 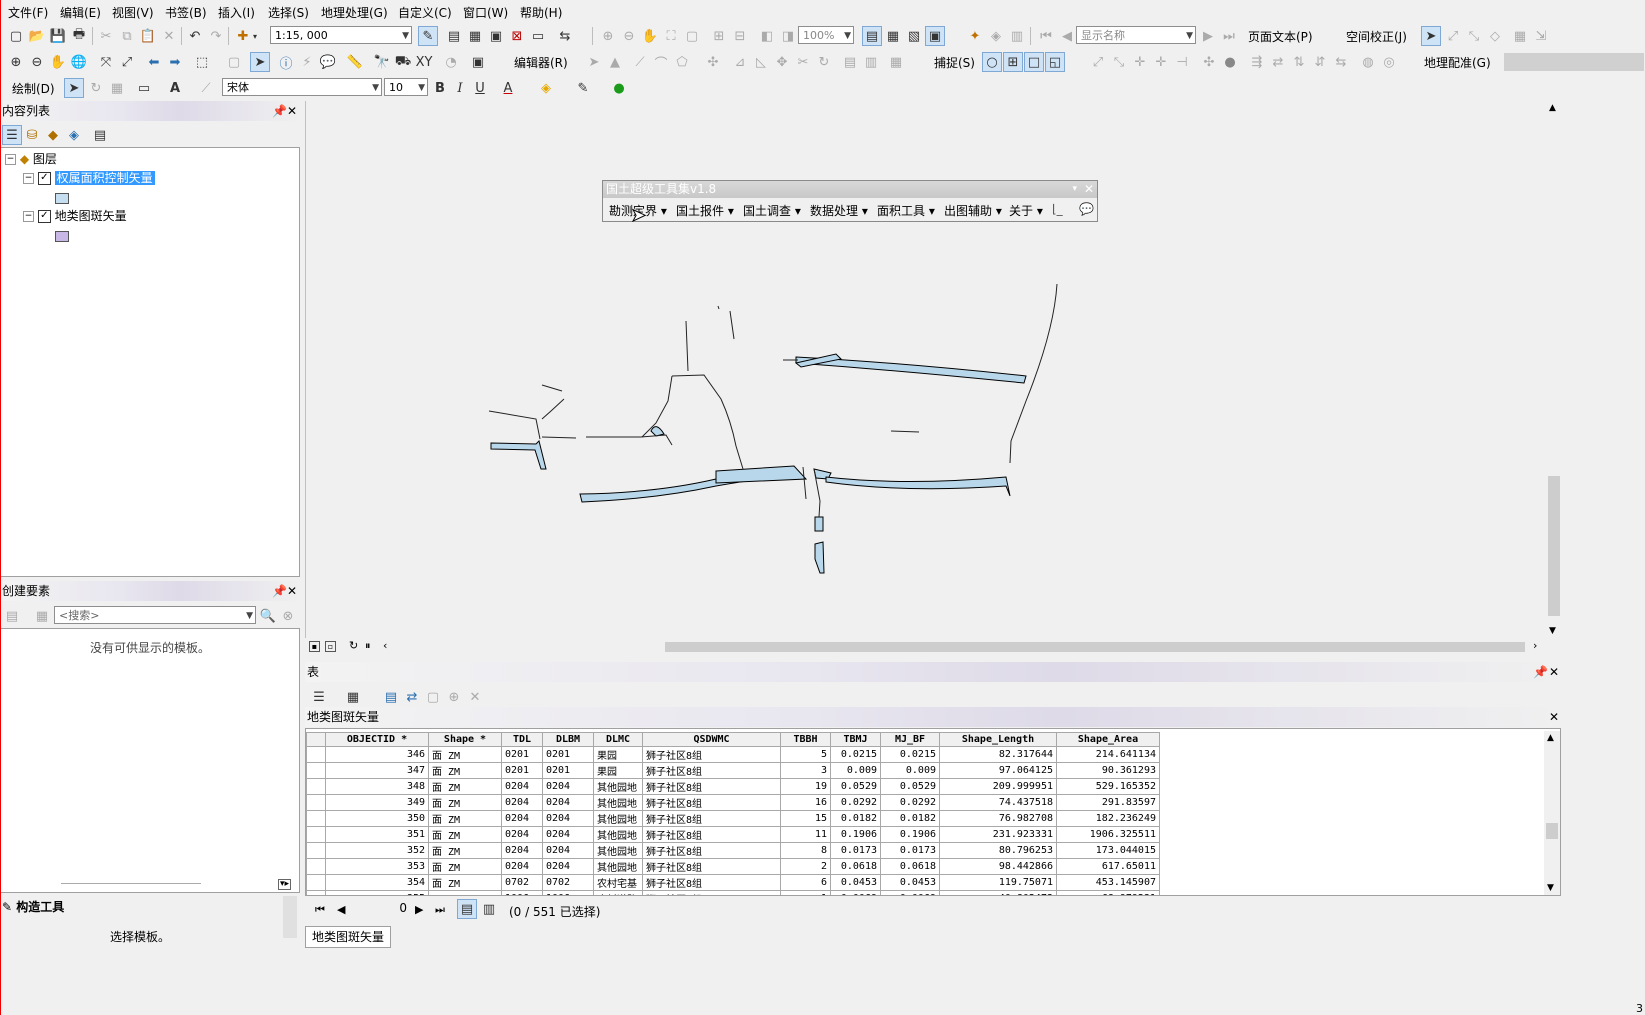 I want to click on toolbar-dropdown-icon: ▾, so click(x=1074, y=189).